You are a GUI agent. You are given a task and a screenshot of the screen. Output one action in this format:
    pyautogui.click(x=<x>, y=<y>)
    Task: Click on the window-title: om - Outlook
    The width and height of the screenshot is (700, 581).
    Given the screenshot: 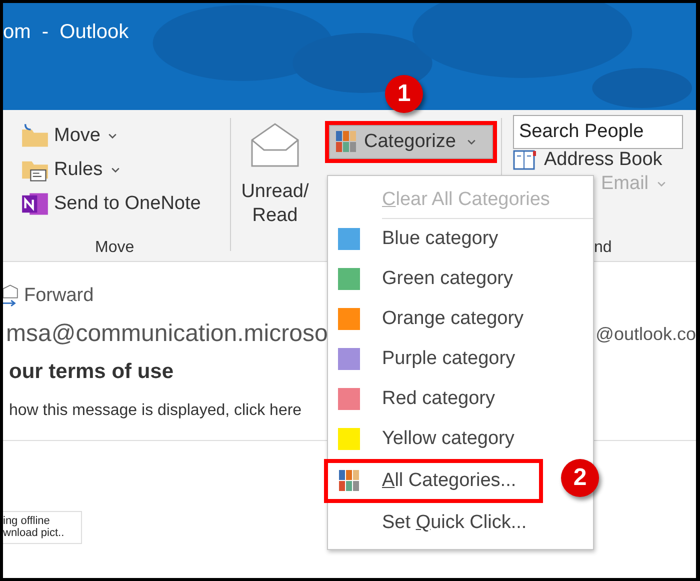 What is the action you would take?
    pyautogui.click(x=66, y=32)
    